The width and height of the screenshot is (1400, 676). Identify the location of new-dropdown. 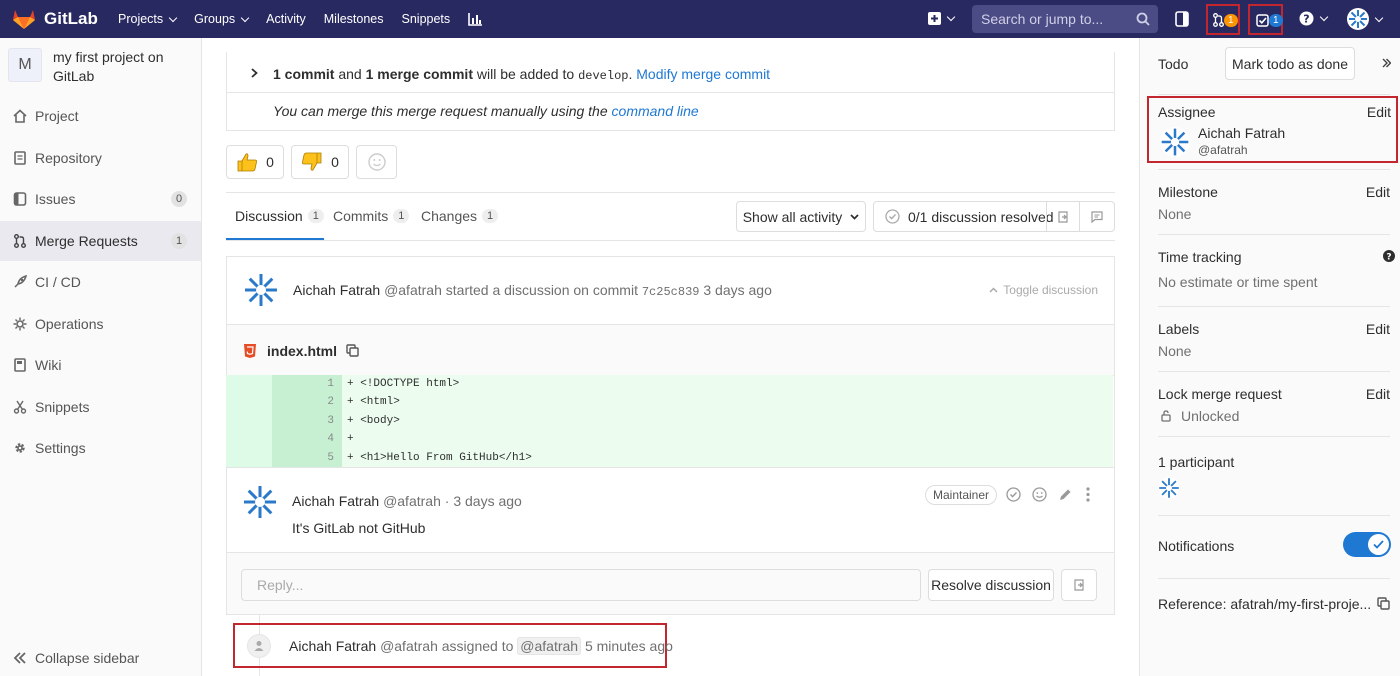
(942, 18).